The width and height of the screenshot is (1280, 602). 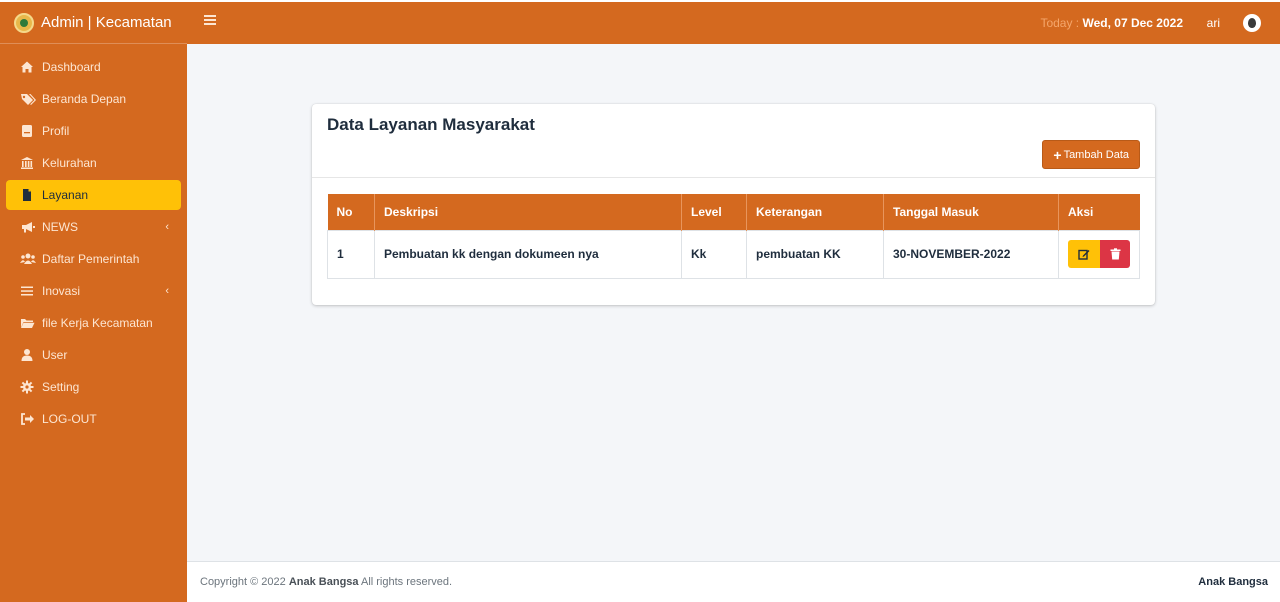 I want to click on copyright-brand: Anak Bangsa, so click(x=324, y=582).